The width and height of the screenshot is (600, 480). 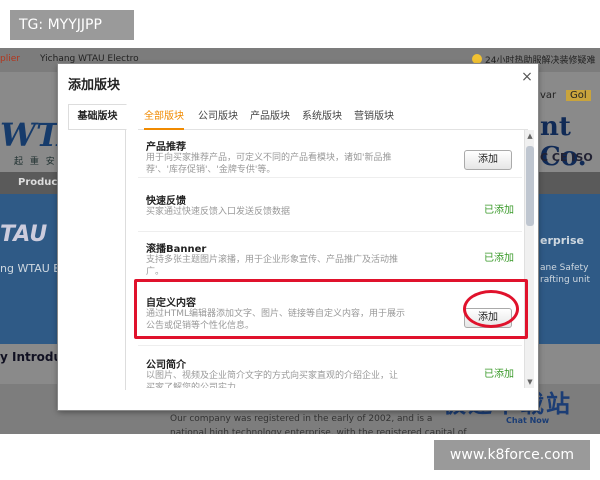 What do you see at coordinates (477, 59) in the screenshot?
I see `service-icon` at bounding box center [477, 59].